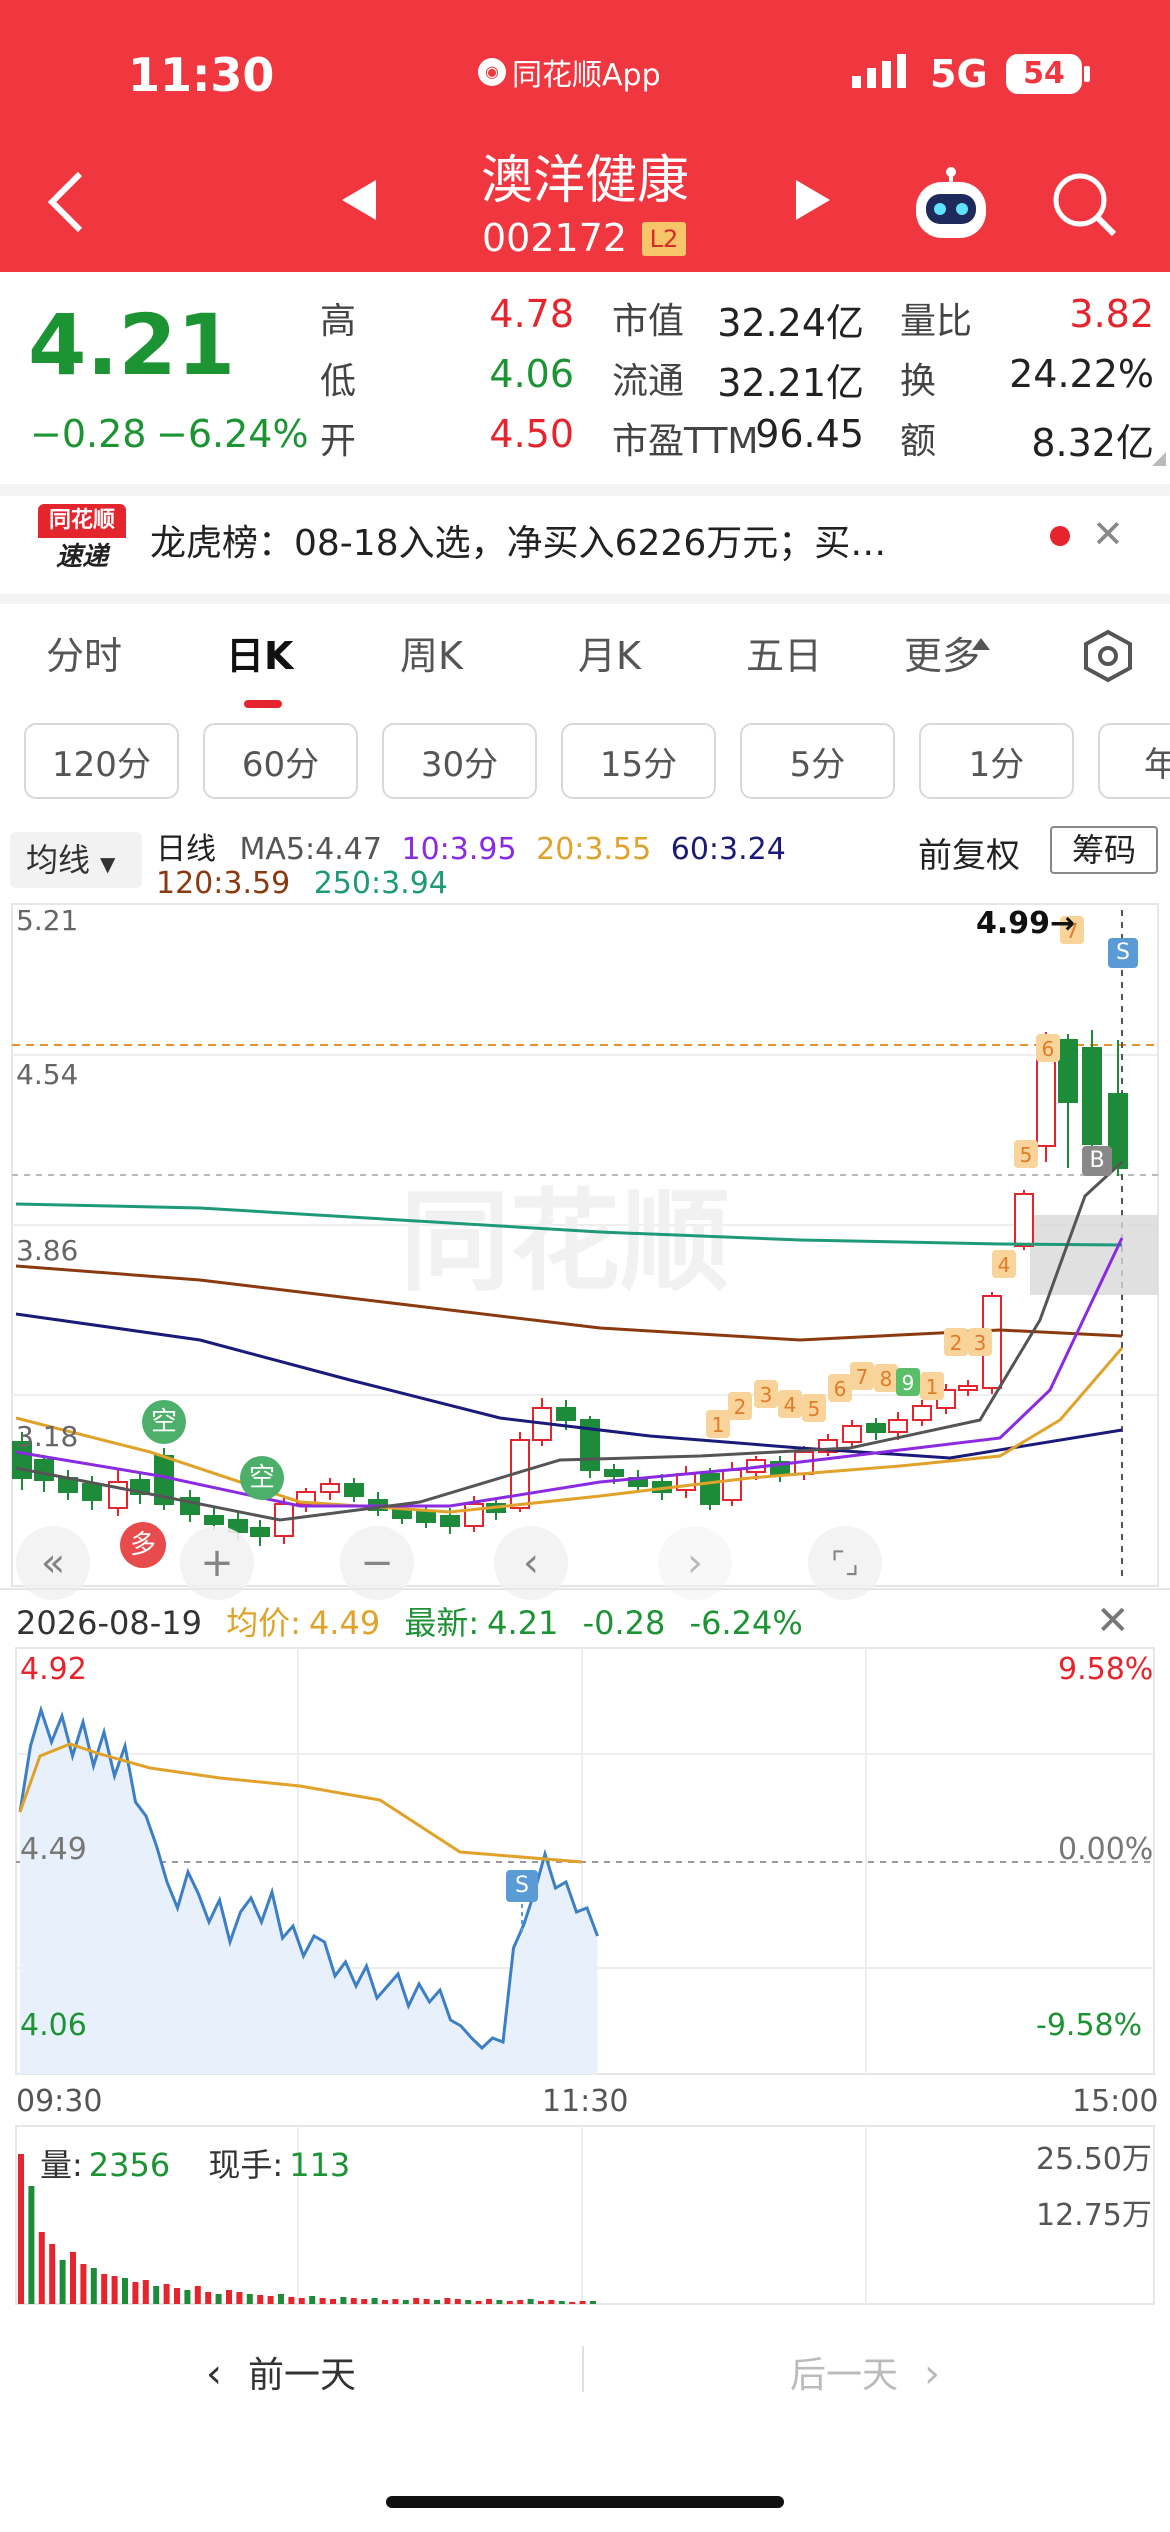 The height and width of the screenshot is (2532, 1170). Describe the element at coordinates (1092, 443) in the screenshot. I see `stat-value: 8.32亿` at that location.